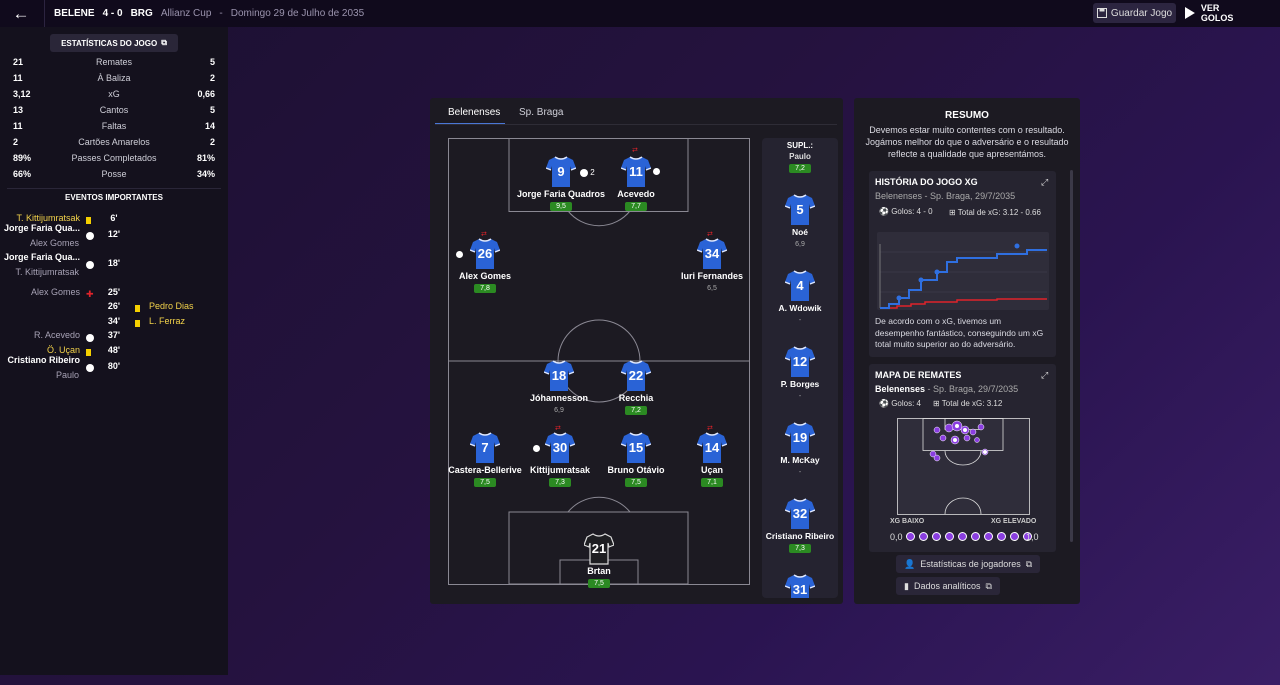 The image size is (1280, 685). Describe the element at coordinates (592, 172) in the screenshot. I see `goals-count: 2` at that location.